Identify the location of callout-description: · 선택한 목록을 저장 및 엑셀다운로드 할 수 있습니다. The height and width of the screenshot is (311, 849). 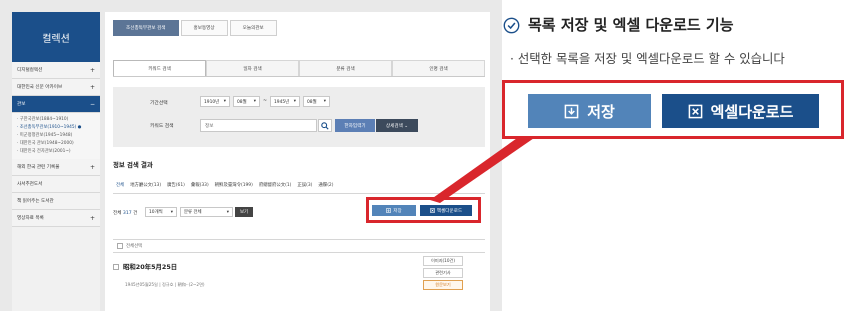
(647, 58).